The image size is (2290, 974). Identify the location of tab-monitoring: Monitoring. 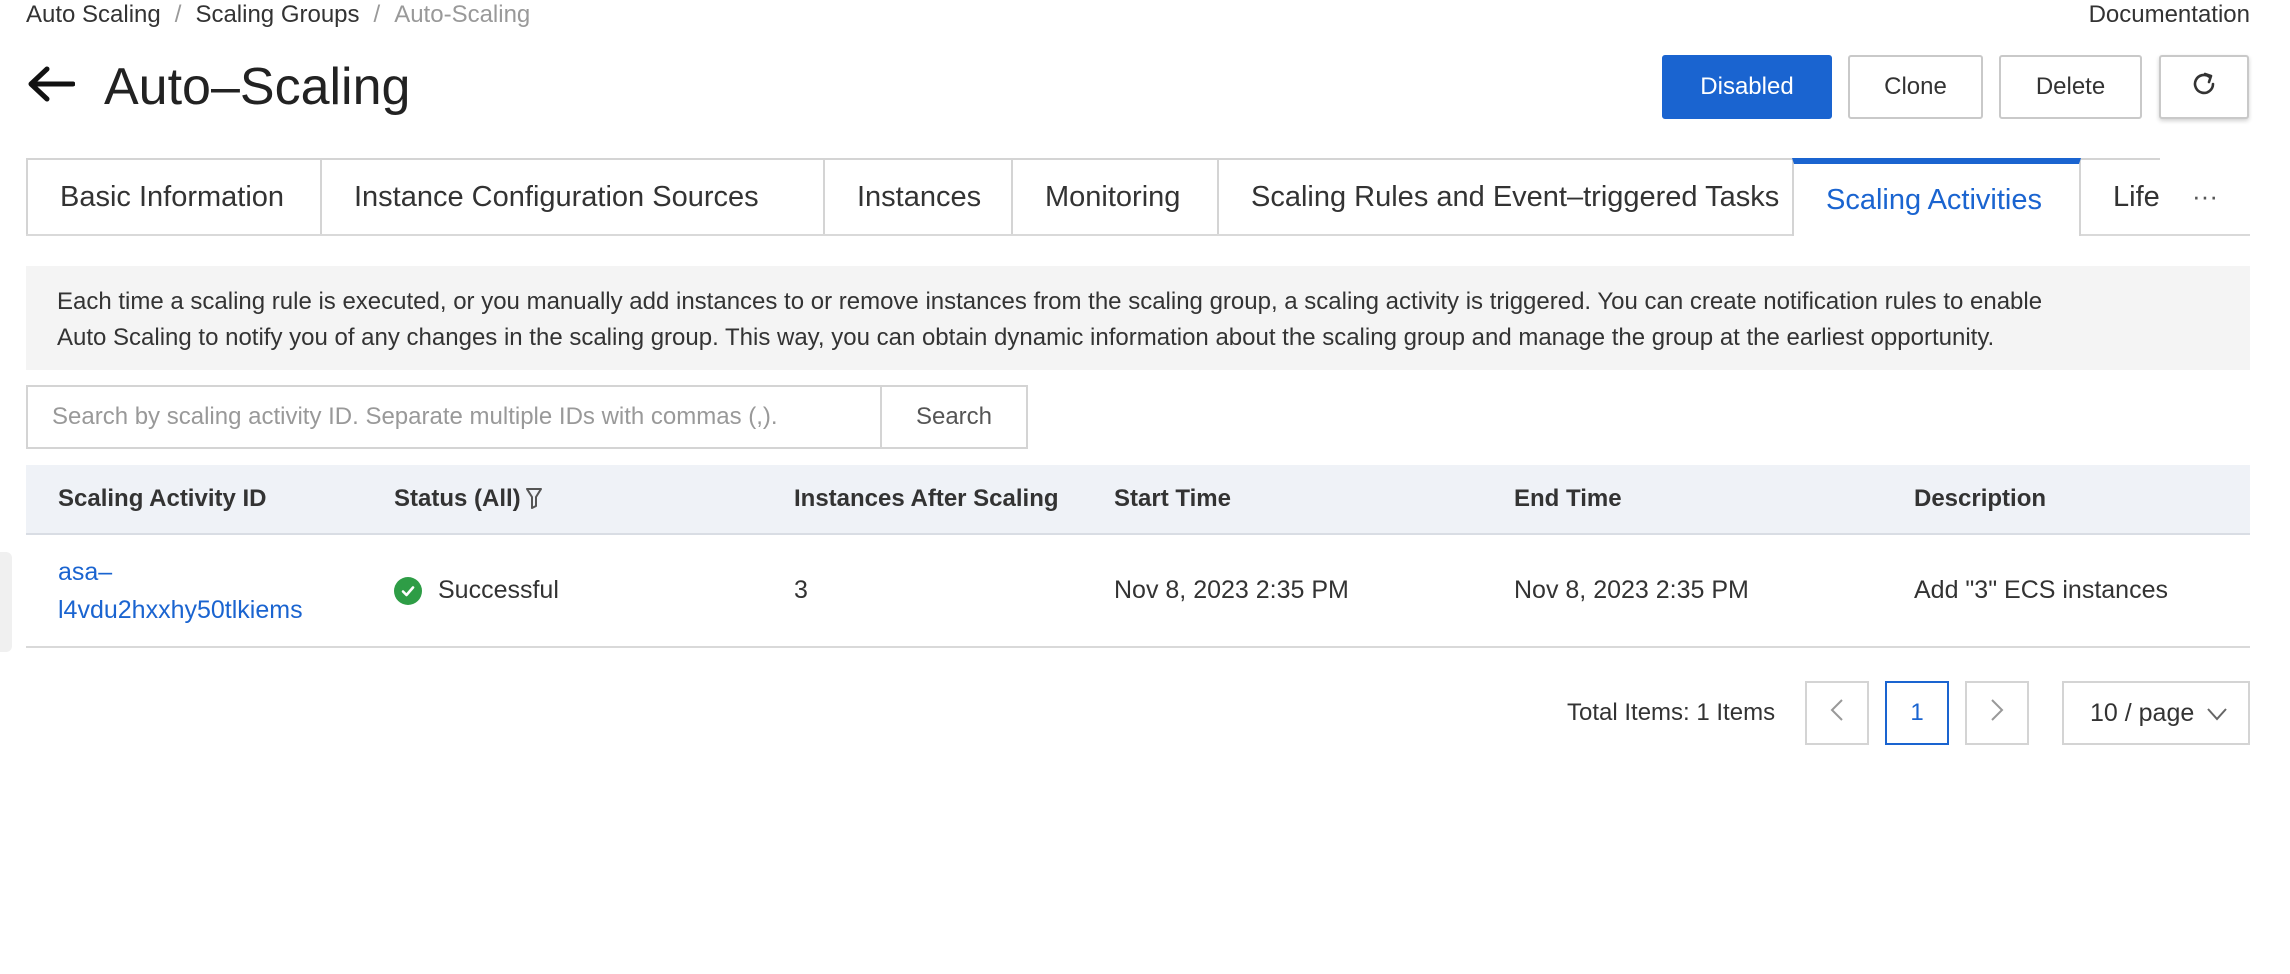
(1115, 196).